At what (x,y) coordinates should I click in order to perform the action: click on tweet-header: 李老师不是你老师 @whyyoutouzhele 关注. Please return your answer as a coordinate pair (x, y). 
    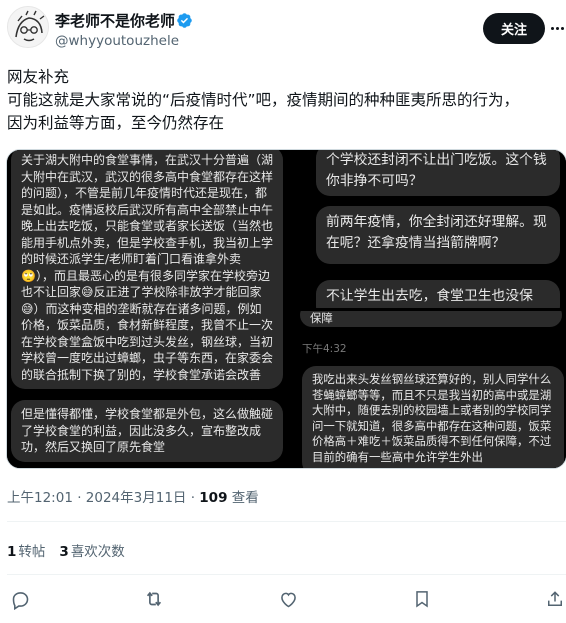
    Looking at the image, I should click on (283, 31).